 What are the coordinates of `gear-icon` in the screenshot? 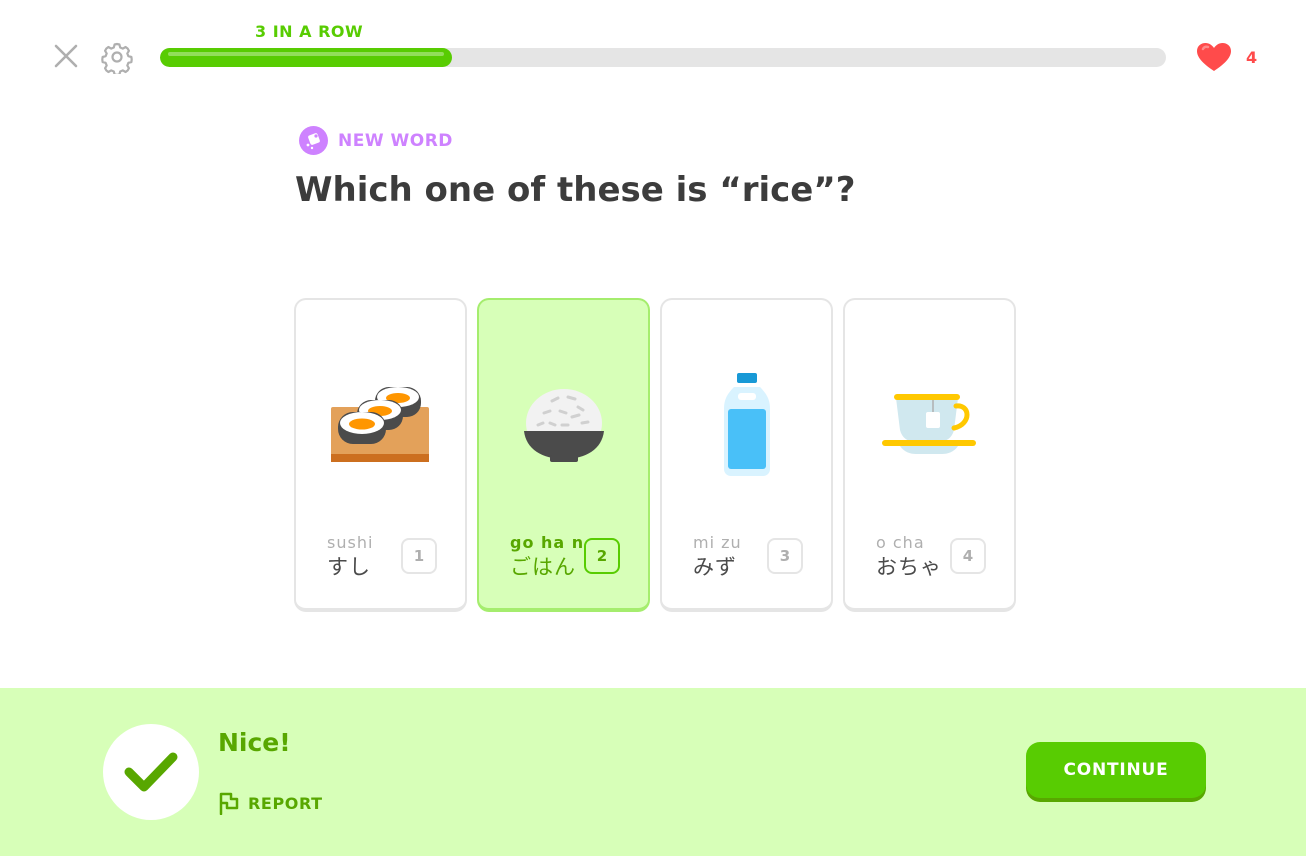 It's located at (117, 59).